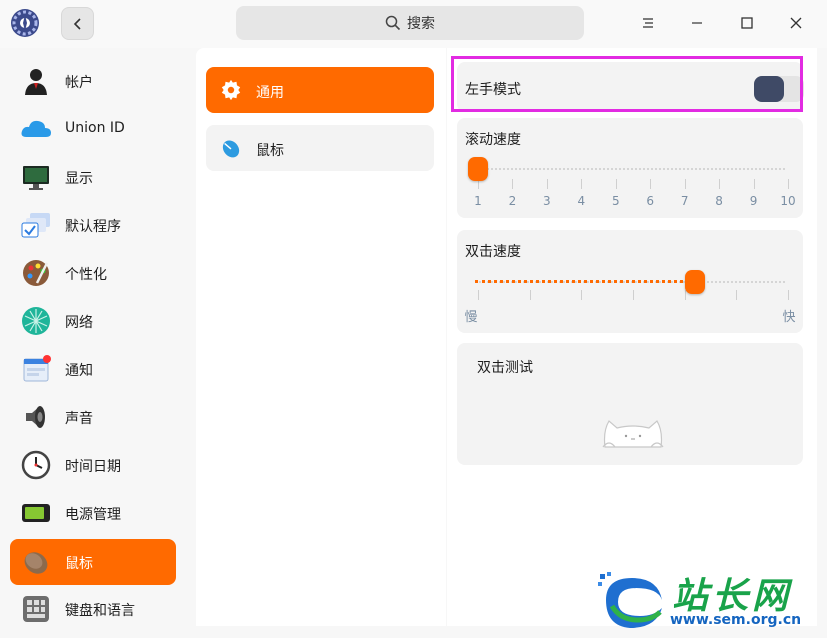 This screenshot has width=827, height=638. What do you see at coordinates (769, 89) in the screenshot?
I see `toggle-knob` at bounding box center [769, 89].